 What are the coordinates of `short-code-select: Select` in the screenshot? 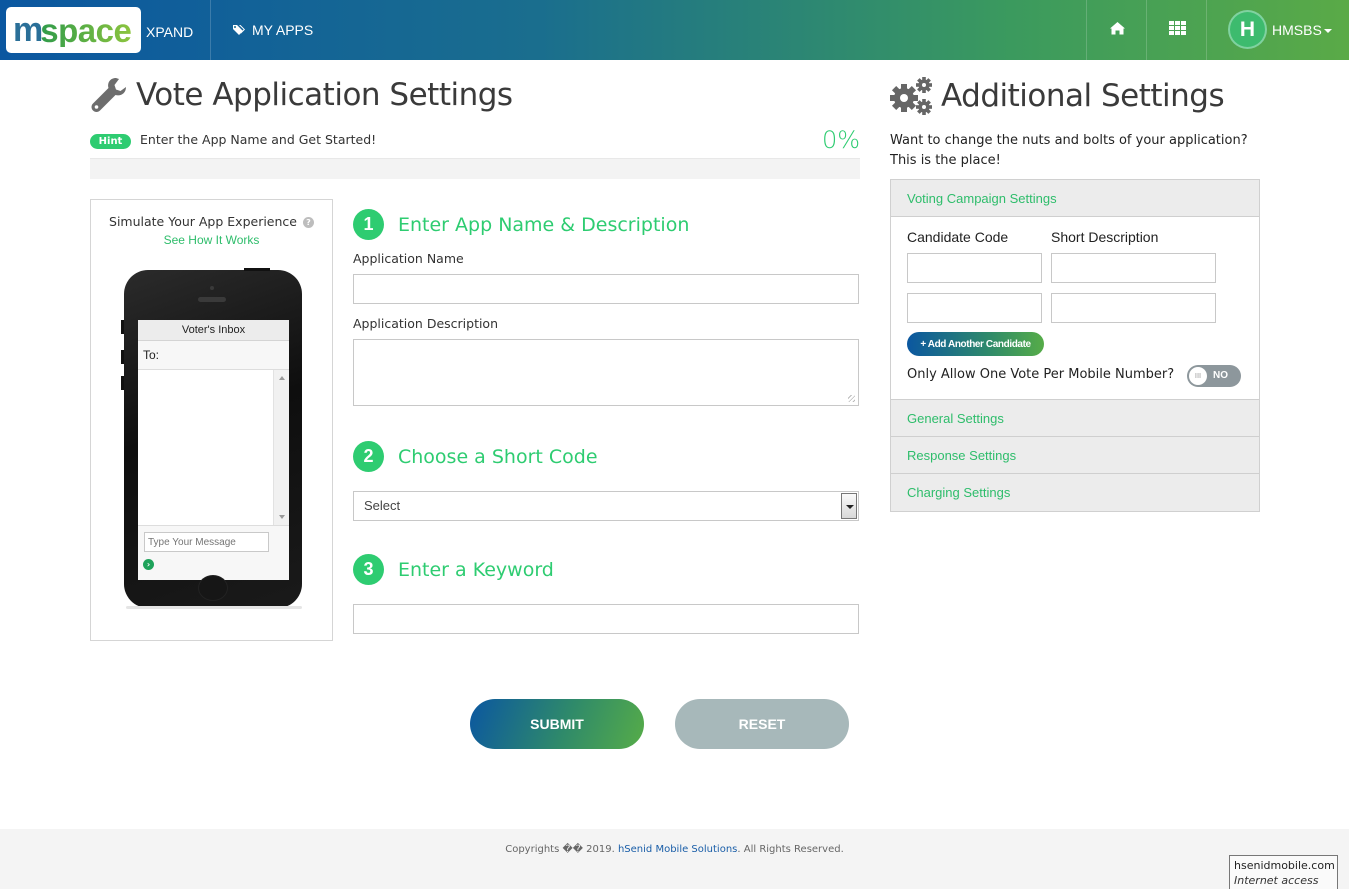 It's located at (606, 506).